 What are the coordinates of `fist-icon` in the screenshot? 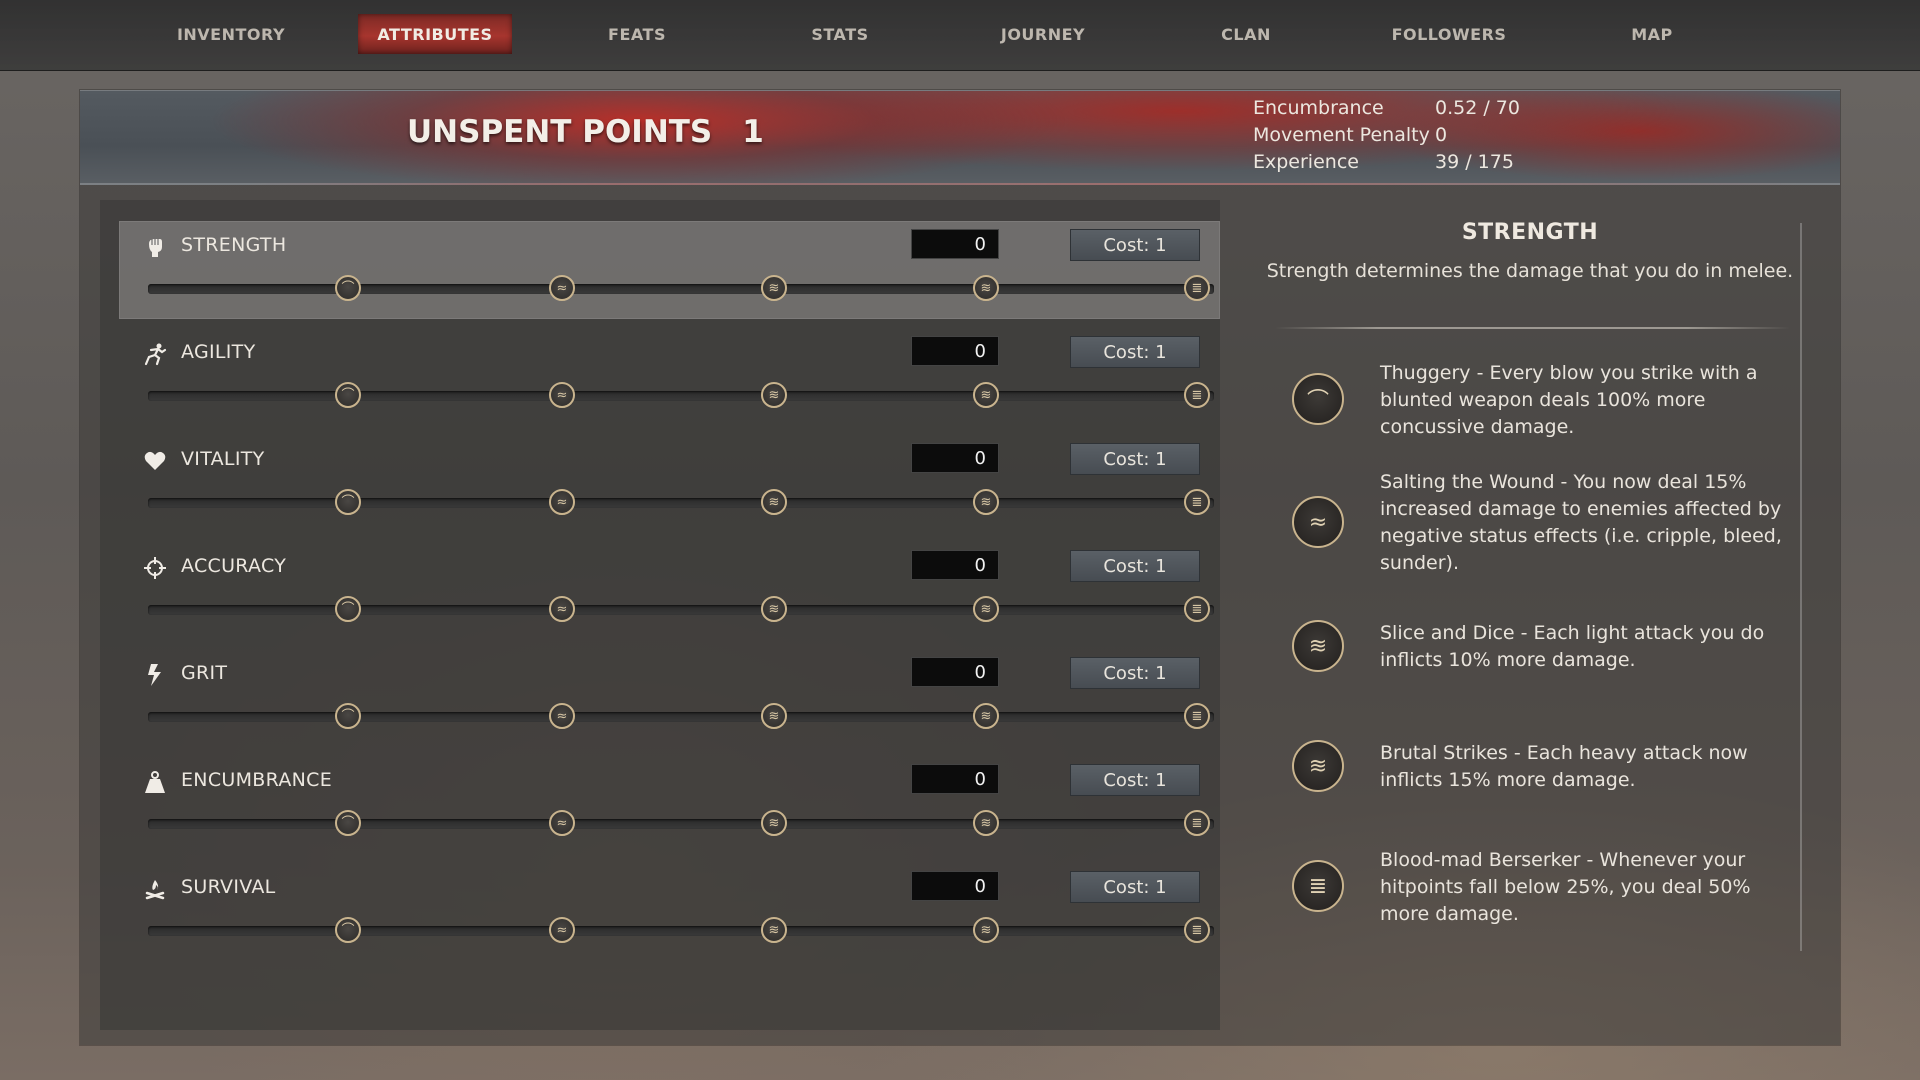 It's located at (155, 247).